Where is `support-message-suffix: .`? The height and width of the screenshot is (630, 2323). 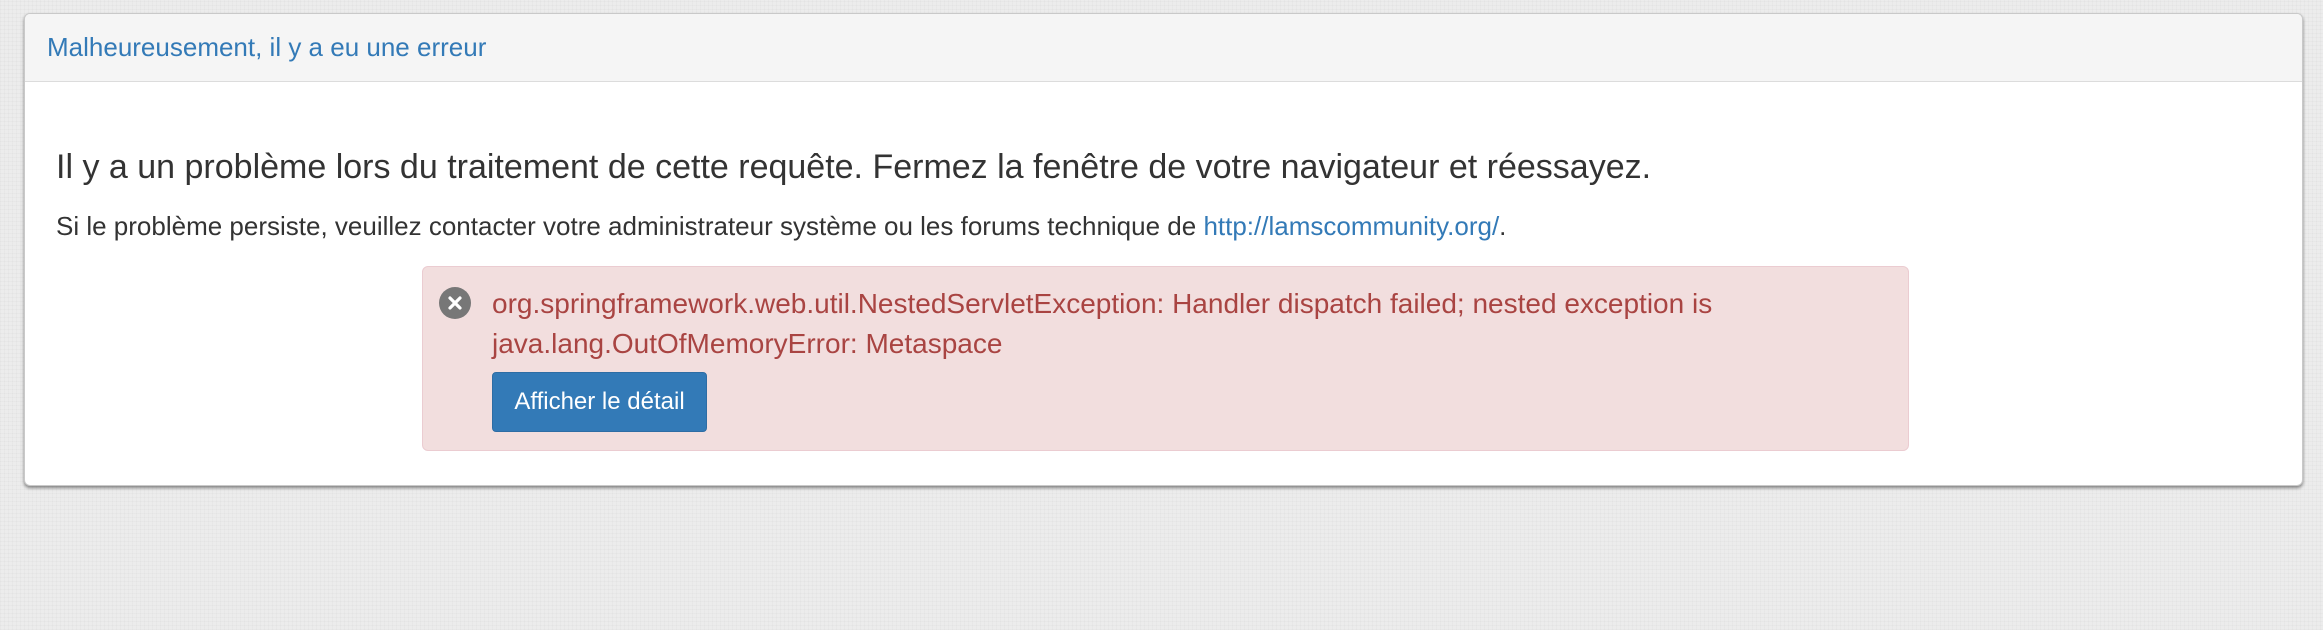
support-message-suffix: . is located at coordinates (1503, 226).